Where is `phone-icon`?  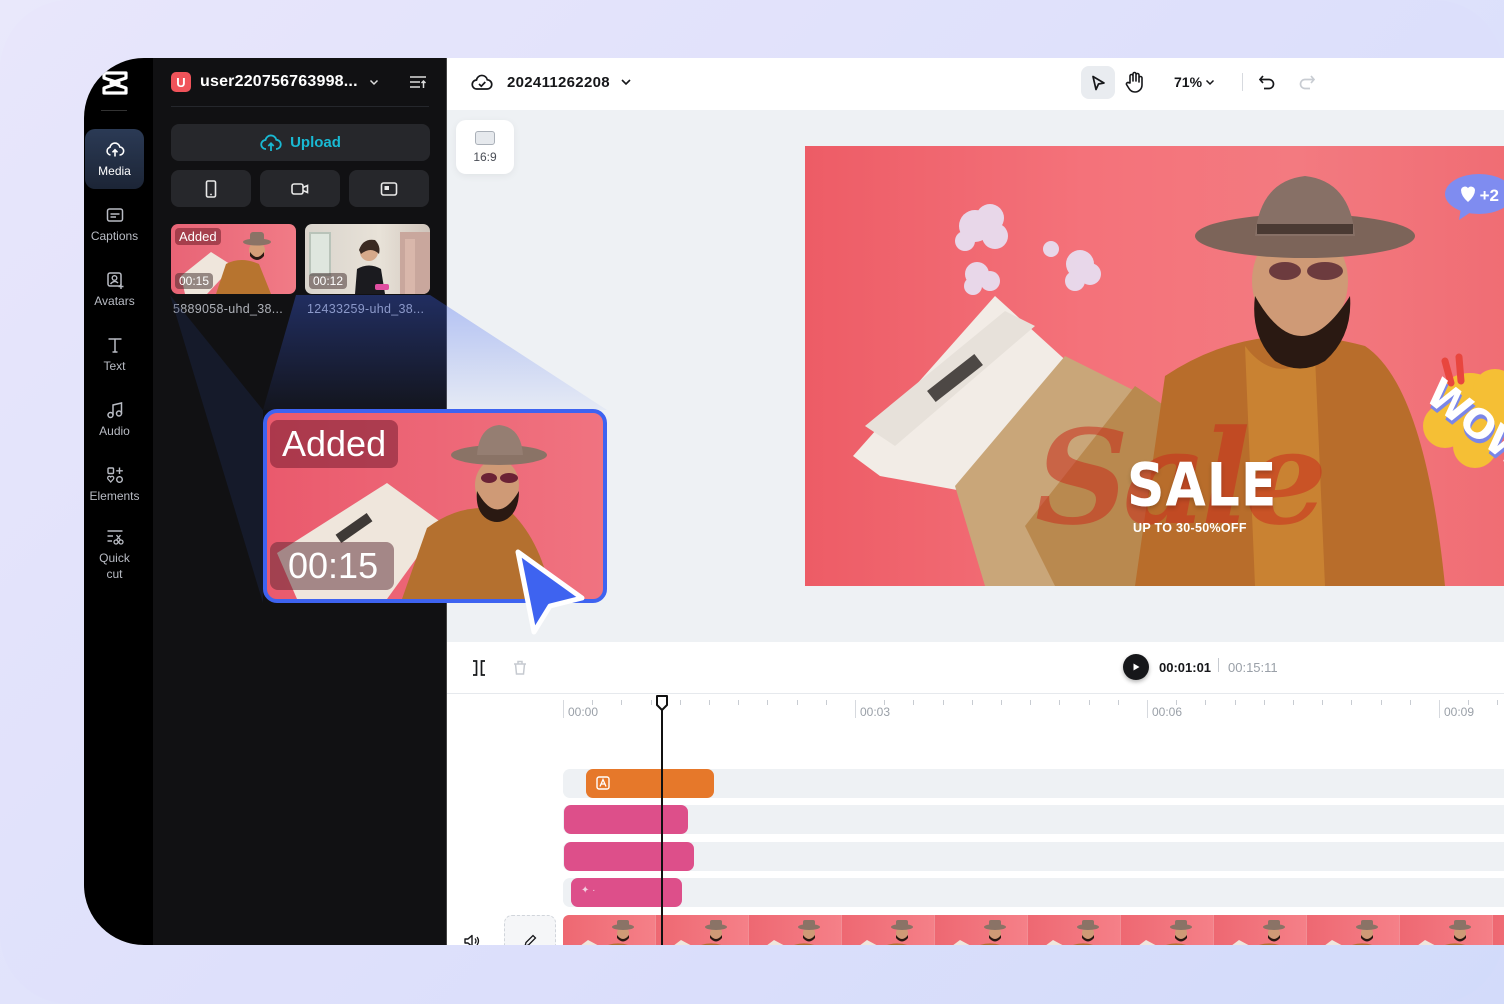
phone-icon is located at coordinates (211, 188).